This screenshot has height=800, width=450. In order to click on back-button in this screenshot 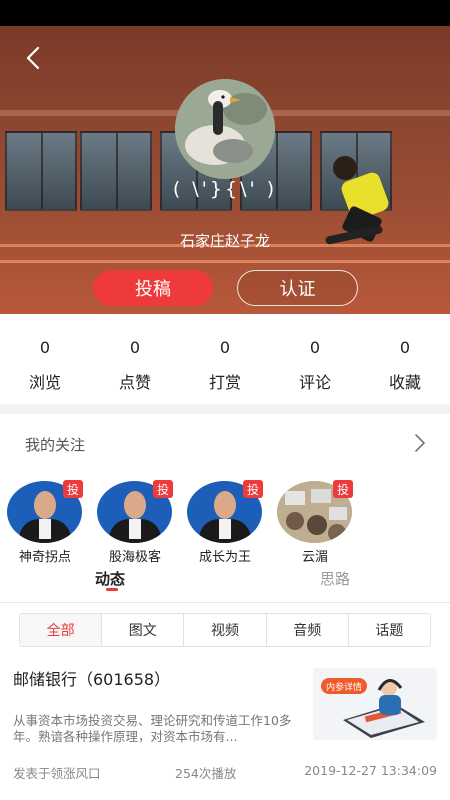, I will do `click(34, 58)`.